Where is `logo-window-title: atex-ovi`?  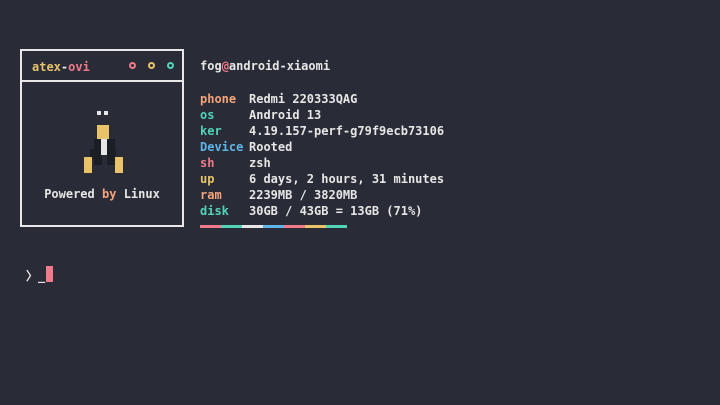
logo-window-title: atex-ovi is located at coordinates (61, 67).